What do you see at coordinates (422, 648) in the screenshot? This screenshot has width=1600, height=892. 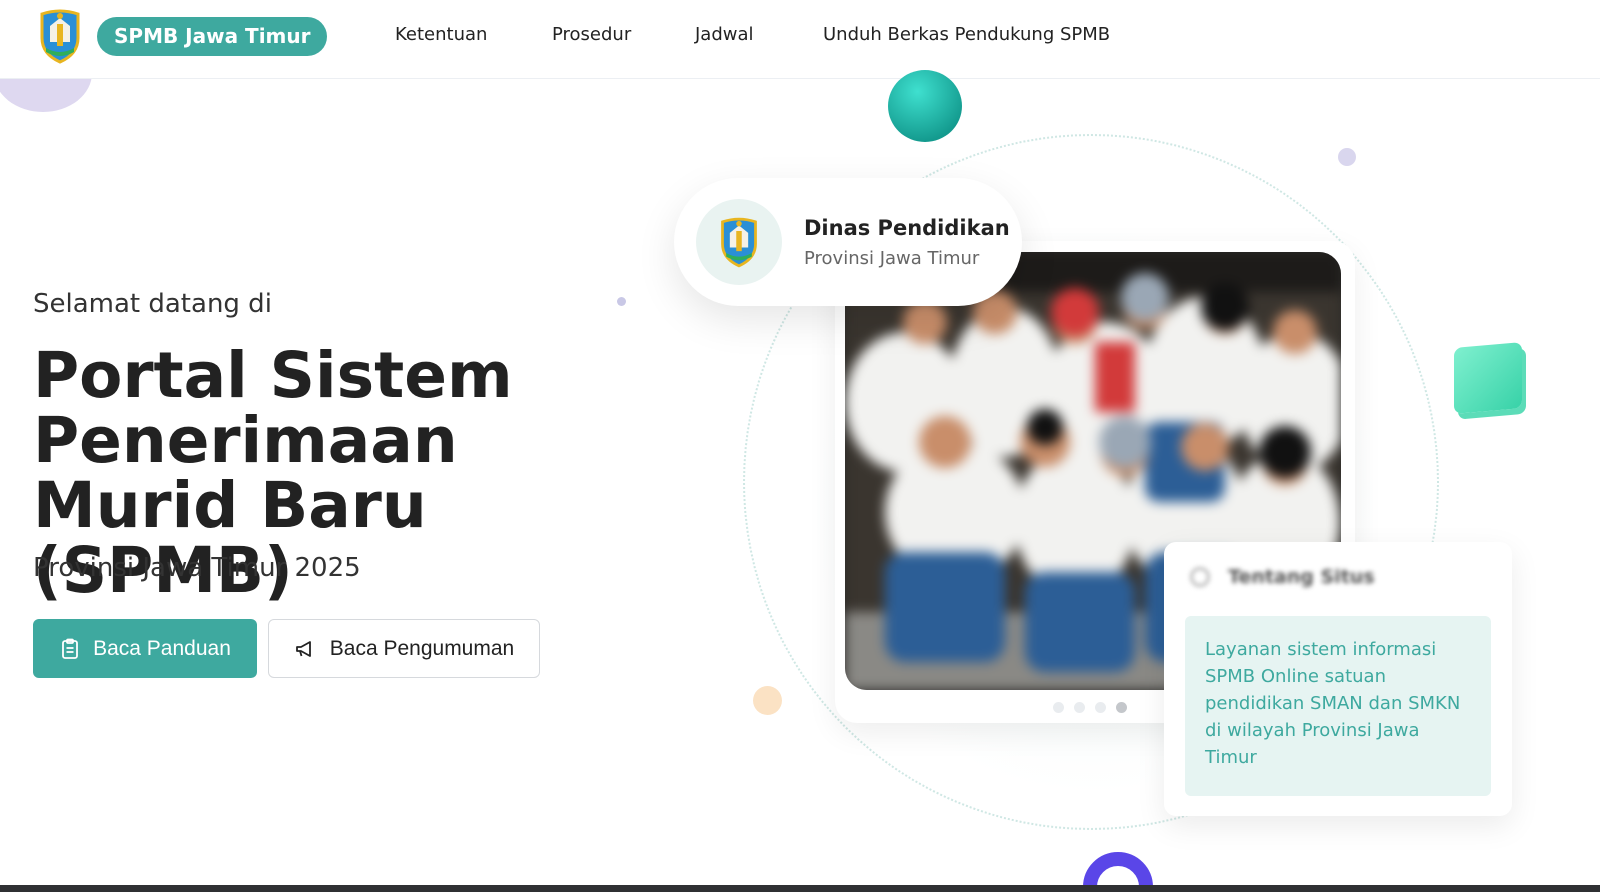 I see `baca-pengumuman-label: Baca Pengumuman` at bounding box center [422, 648].